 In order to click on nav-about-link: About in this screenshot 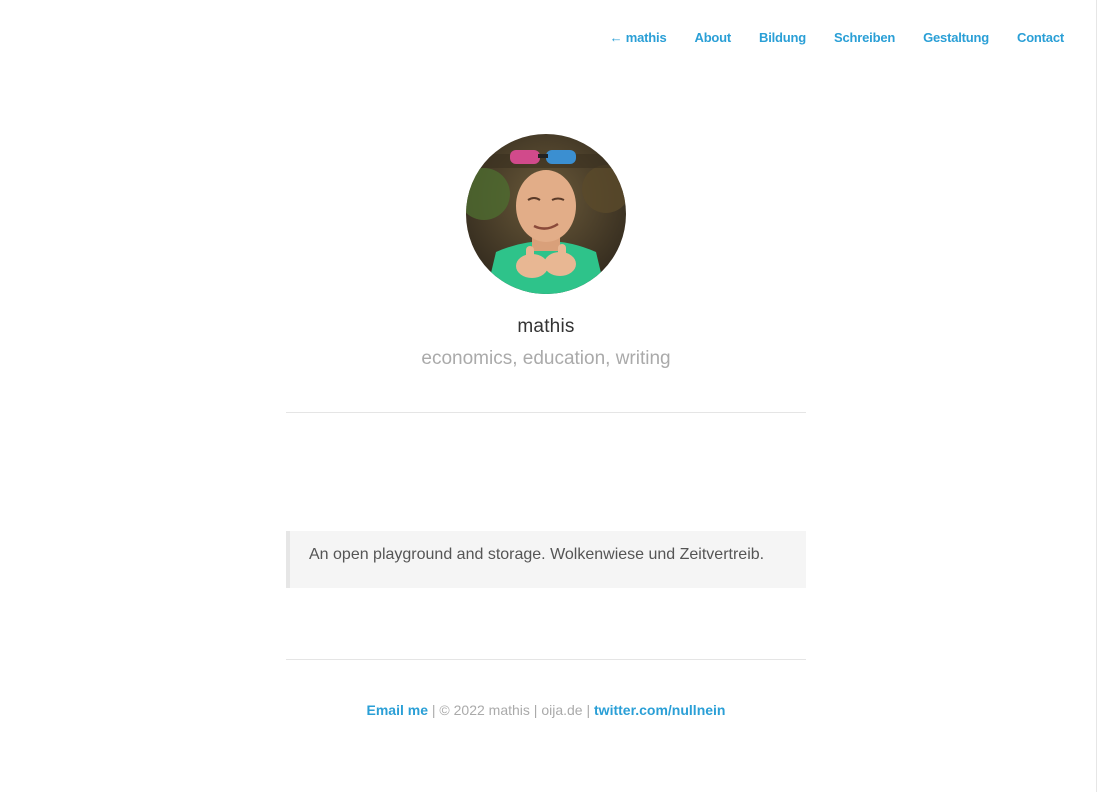, I will do `click(713, 37)`.